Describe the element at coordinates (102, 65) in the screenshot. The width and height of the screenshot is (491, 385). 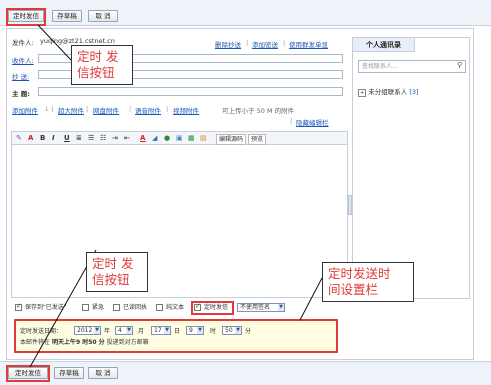
I see `callout-top-send: 定时 发 信按钮` at that location.